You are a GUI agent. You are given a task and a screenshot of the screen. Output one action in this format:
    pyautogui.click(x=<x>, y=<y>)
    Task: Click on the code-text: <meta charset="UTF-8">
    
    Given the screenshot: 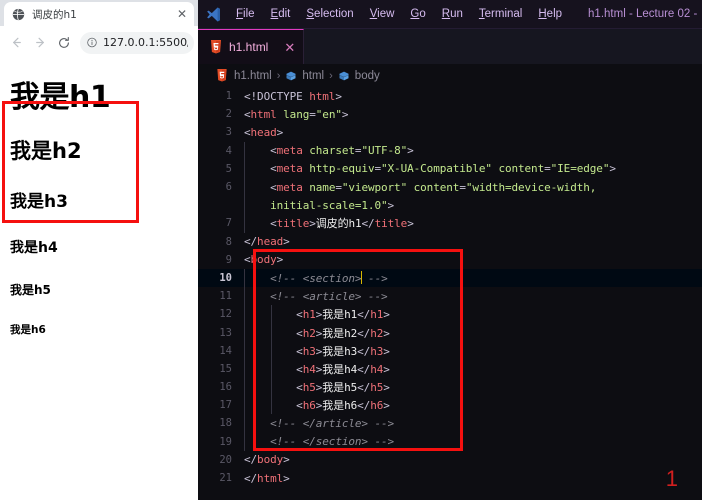 What is the action you would take?
    pyautogui.click(x=329, y=151)
    